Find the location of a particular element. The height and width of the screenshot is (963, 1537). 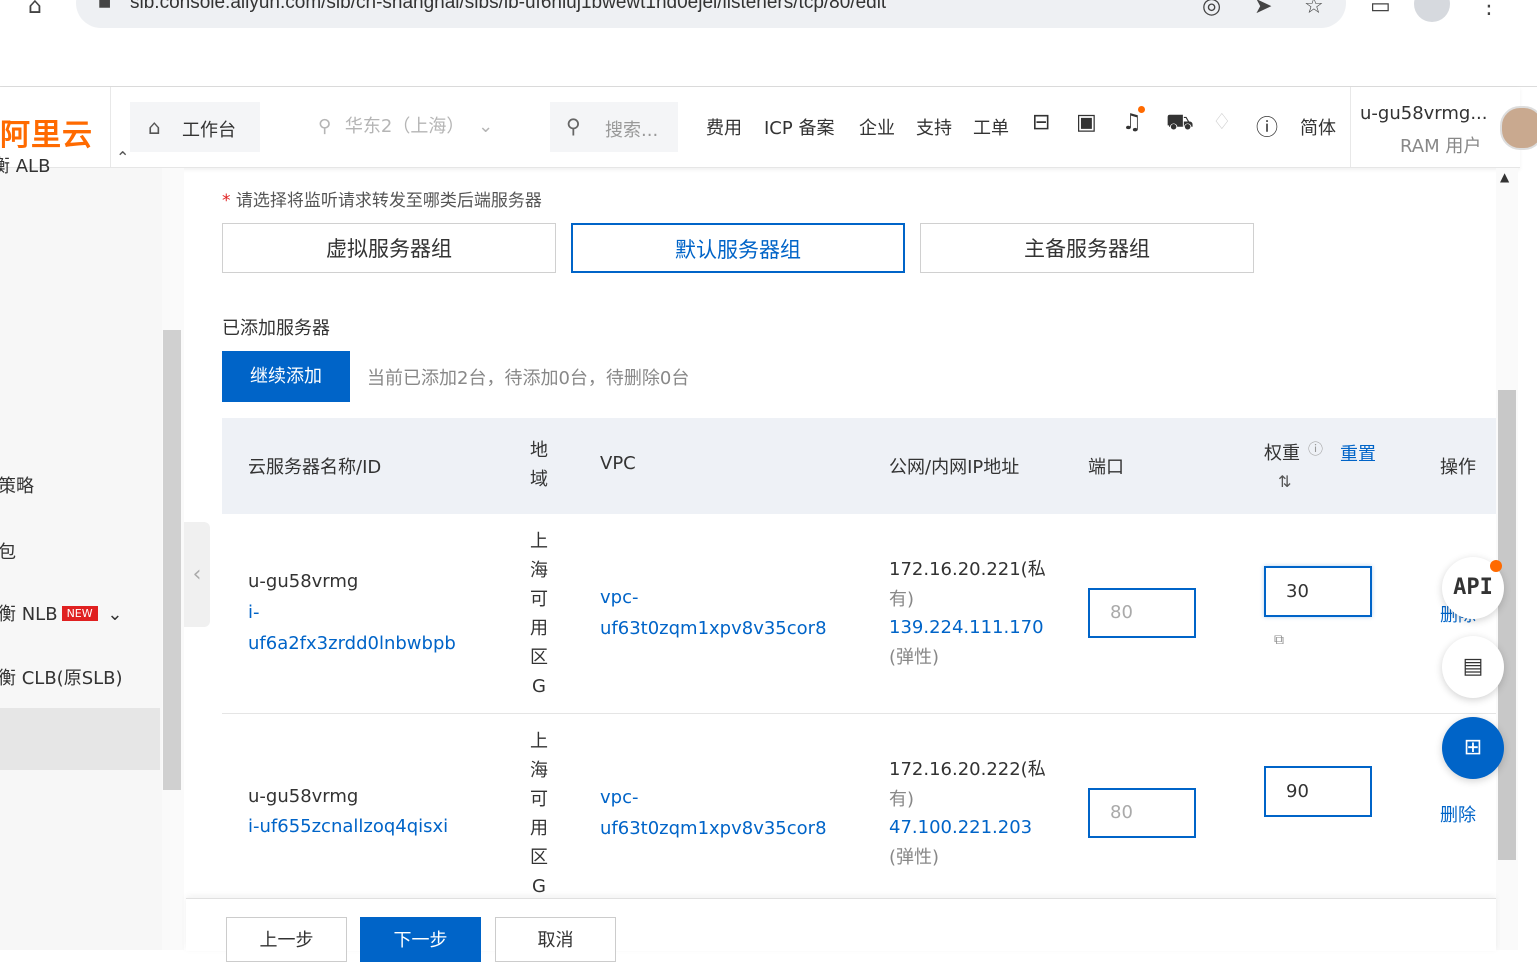

search-icon: ⚲ is located at coordinates (573, 126).